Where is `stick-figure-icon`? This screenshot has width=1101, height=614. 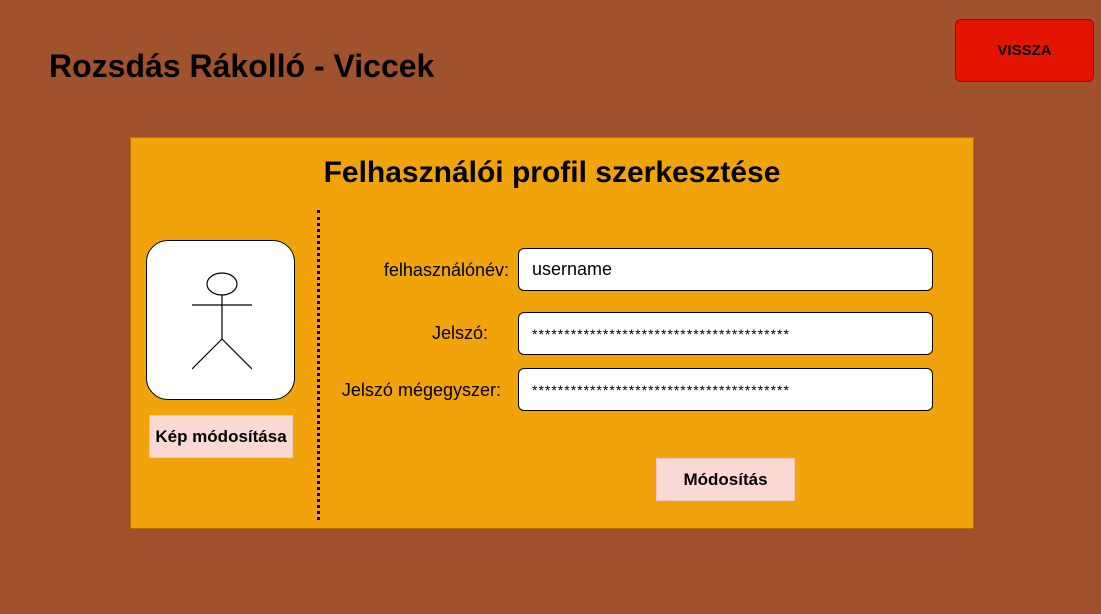 stick-figure-icon is located at coordinates (222, 321).